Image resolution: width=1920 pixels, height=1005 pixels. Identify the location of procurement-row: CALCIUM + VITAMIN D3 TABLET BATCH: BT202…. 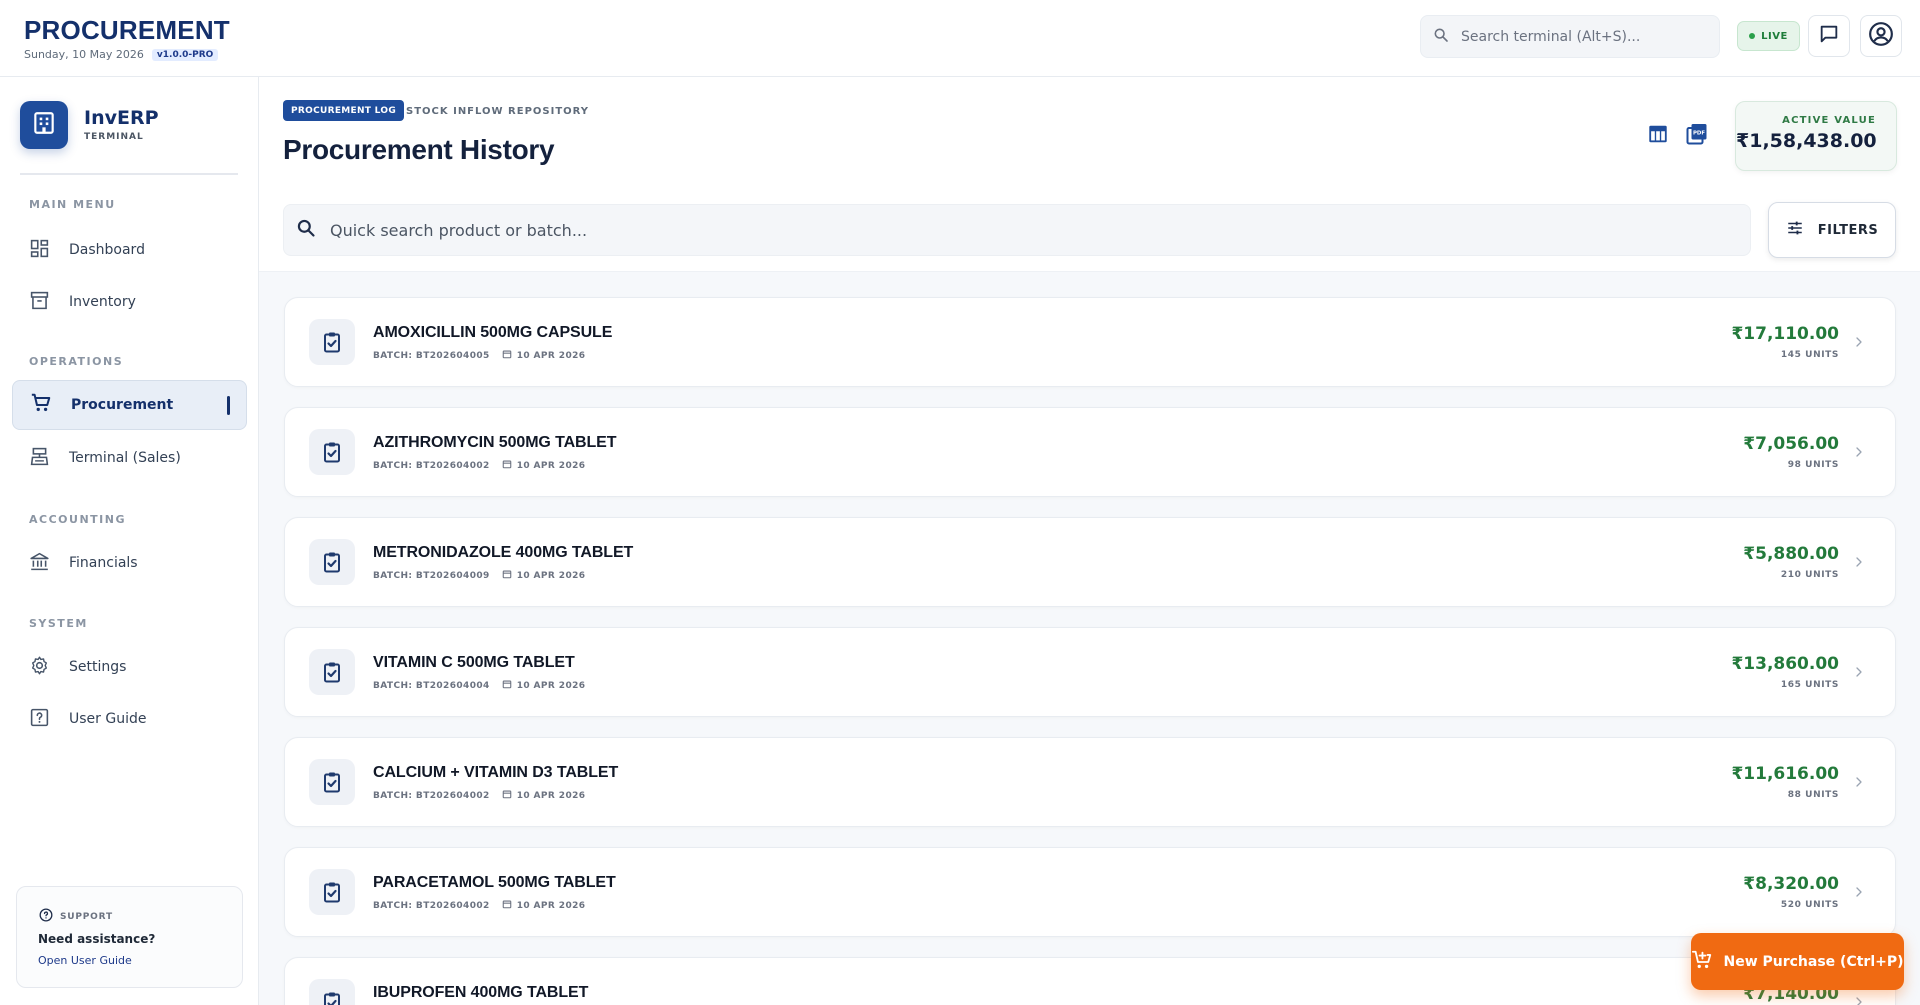
(1090, 782).